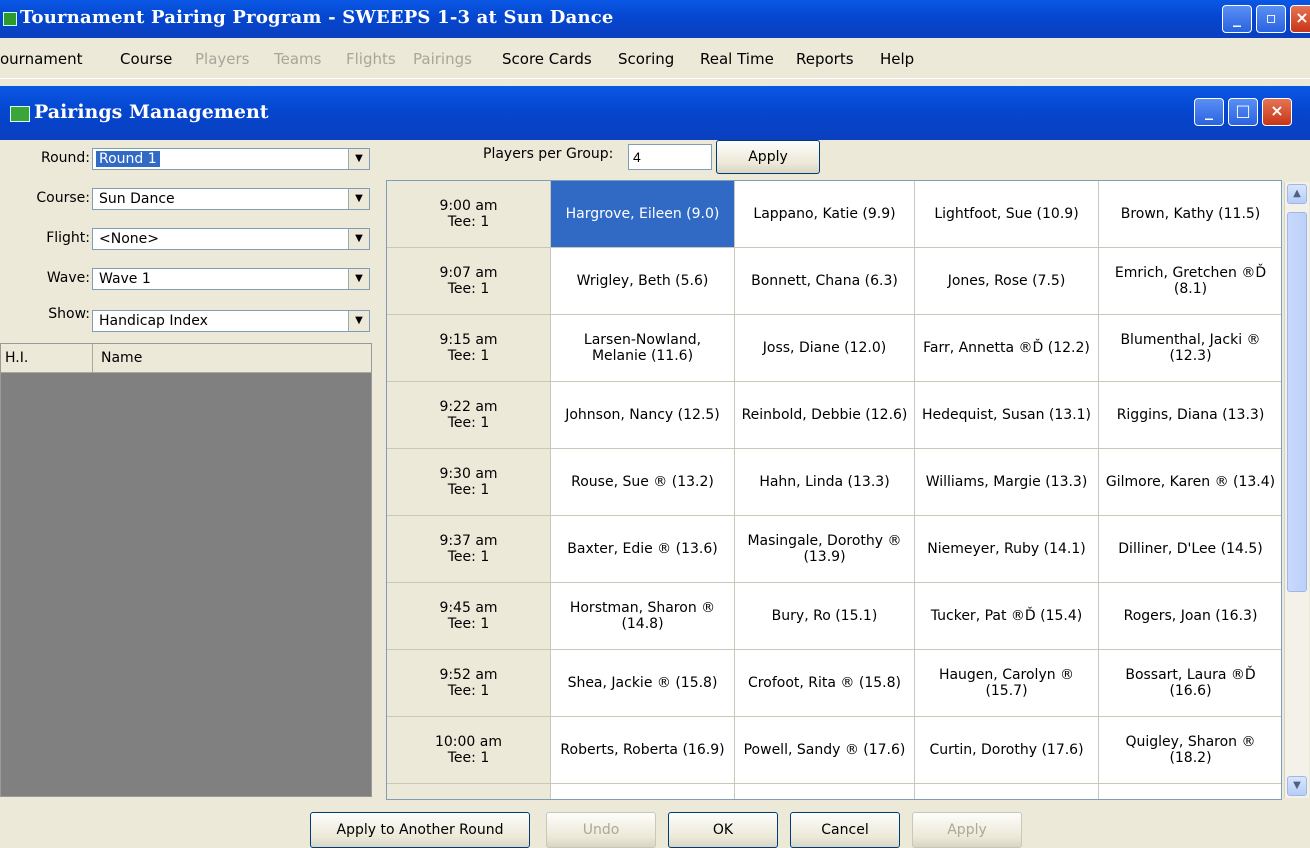 Image resolution: width=1310 pixels, height=848 pixels. I want to click on pairings-scrollbar: ▲ ▼, so click(1296, 490).